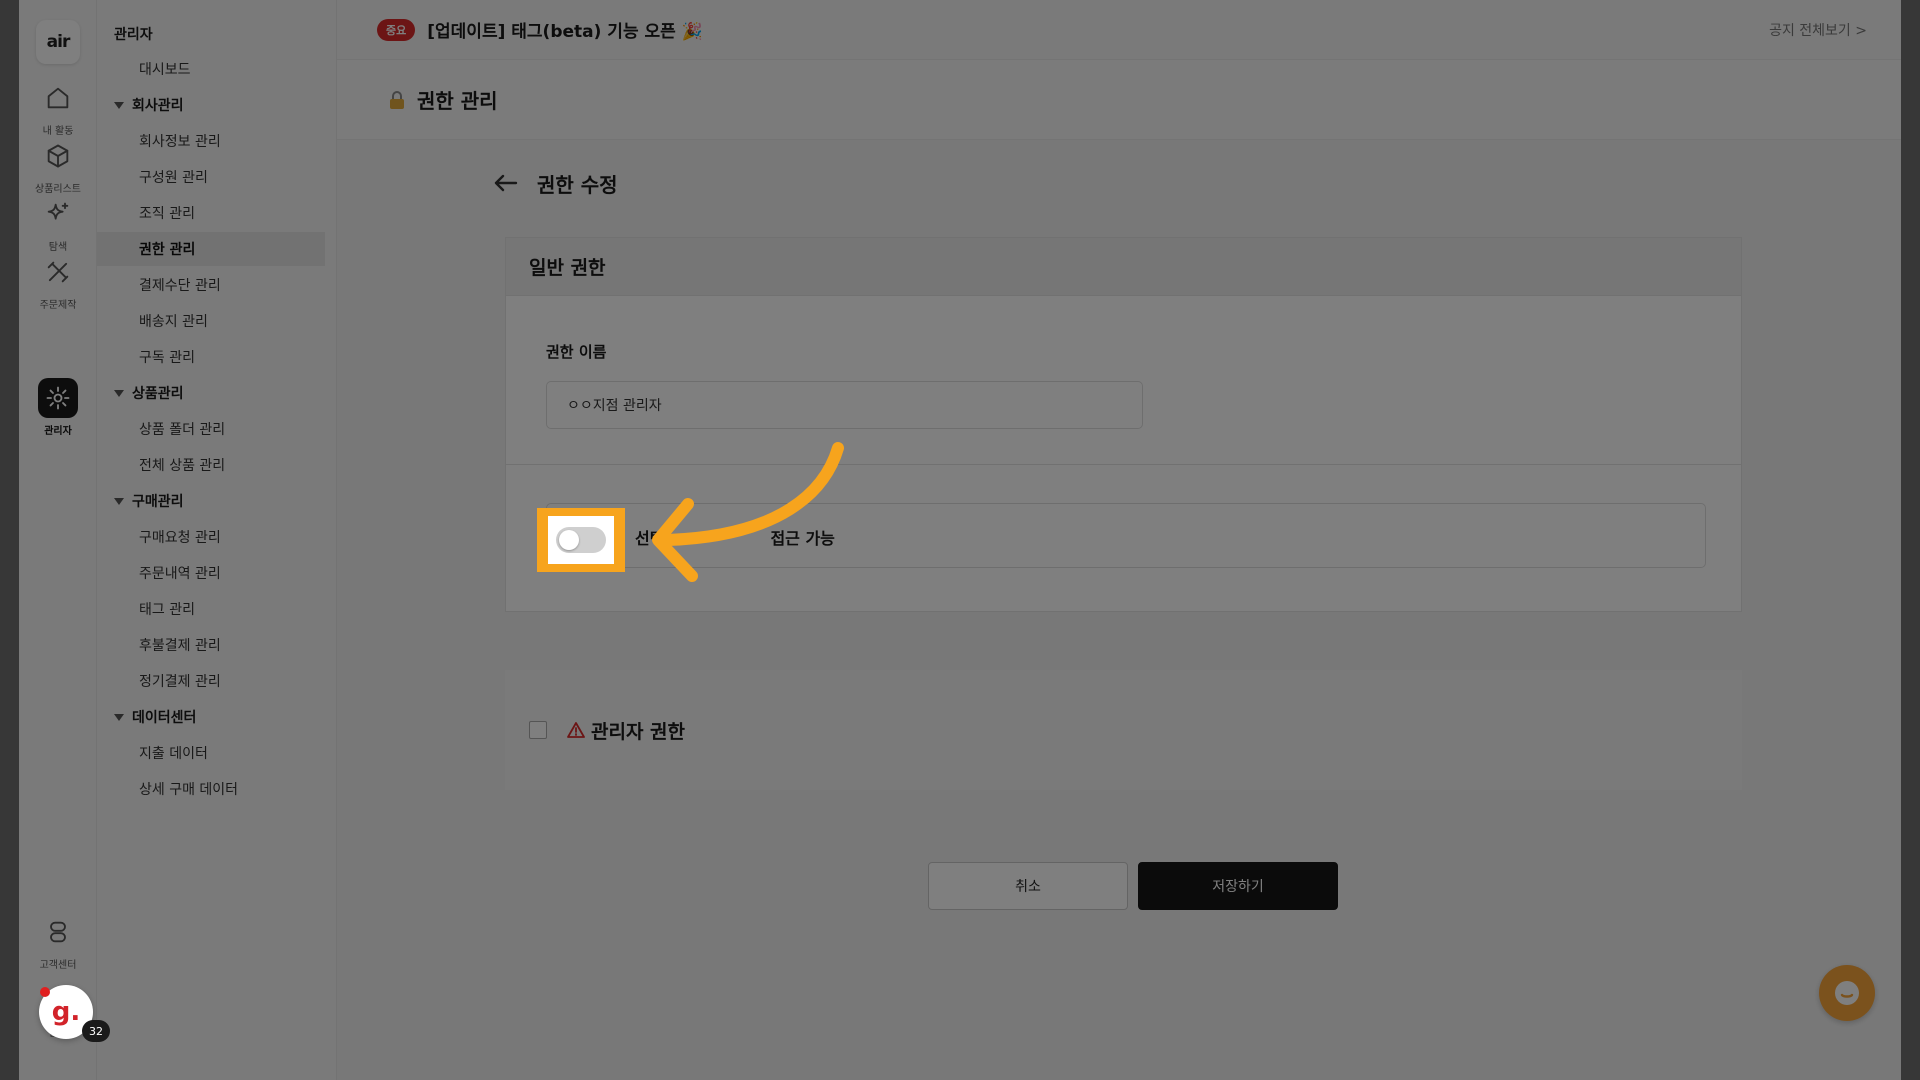 This screenshot has width=1920, height=1080. Describe the element at coordinates (58, 932) in the screenshot. I see `support-icon` at that location.